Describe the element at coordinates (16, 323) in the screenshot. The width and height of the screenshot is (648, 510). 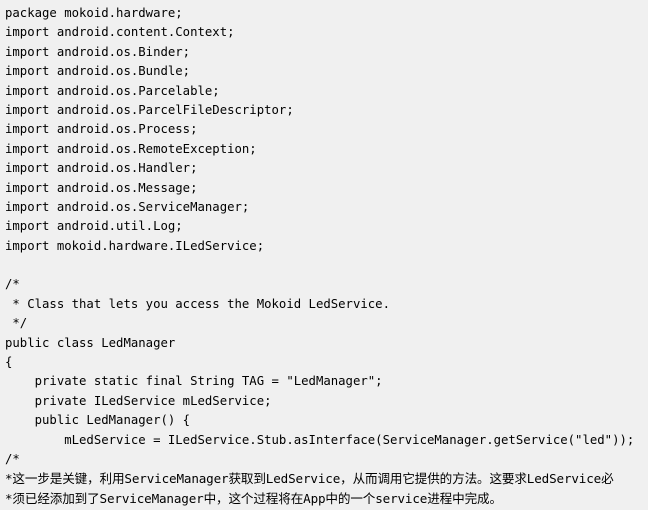
I see `code-line: */` at that location.